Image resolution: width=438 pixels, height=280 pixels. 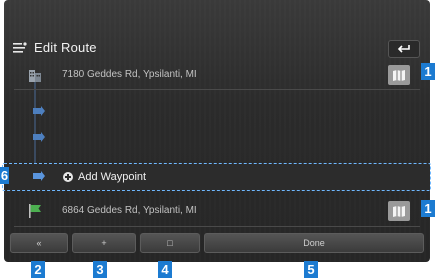 I want to click on add-waypoint-row: Add Waypoint, so click(x=219, y=177).